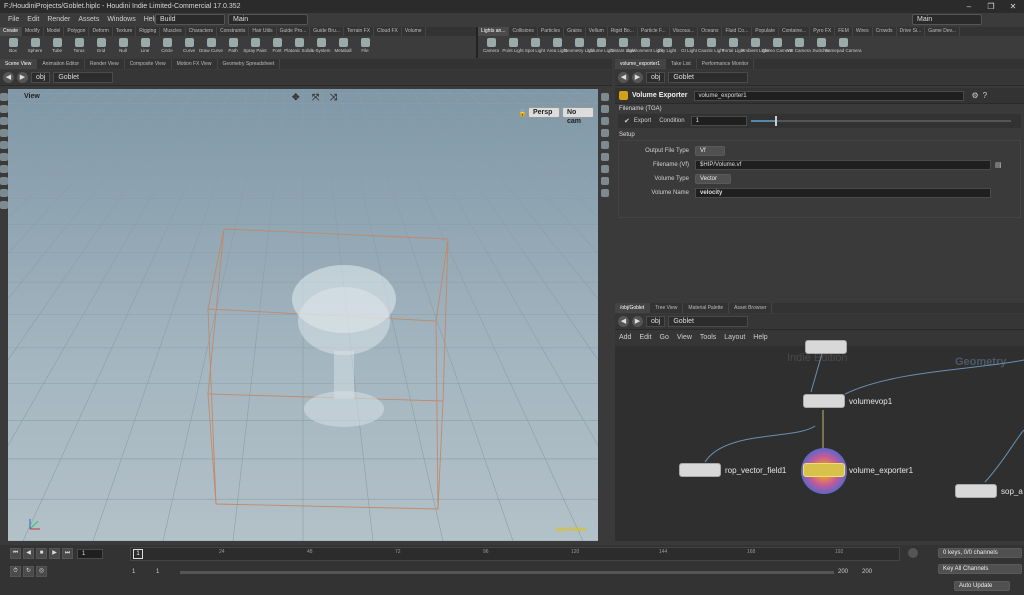  I want to click on tool-circle-button: Circle, so click(167, 47).